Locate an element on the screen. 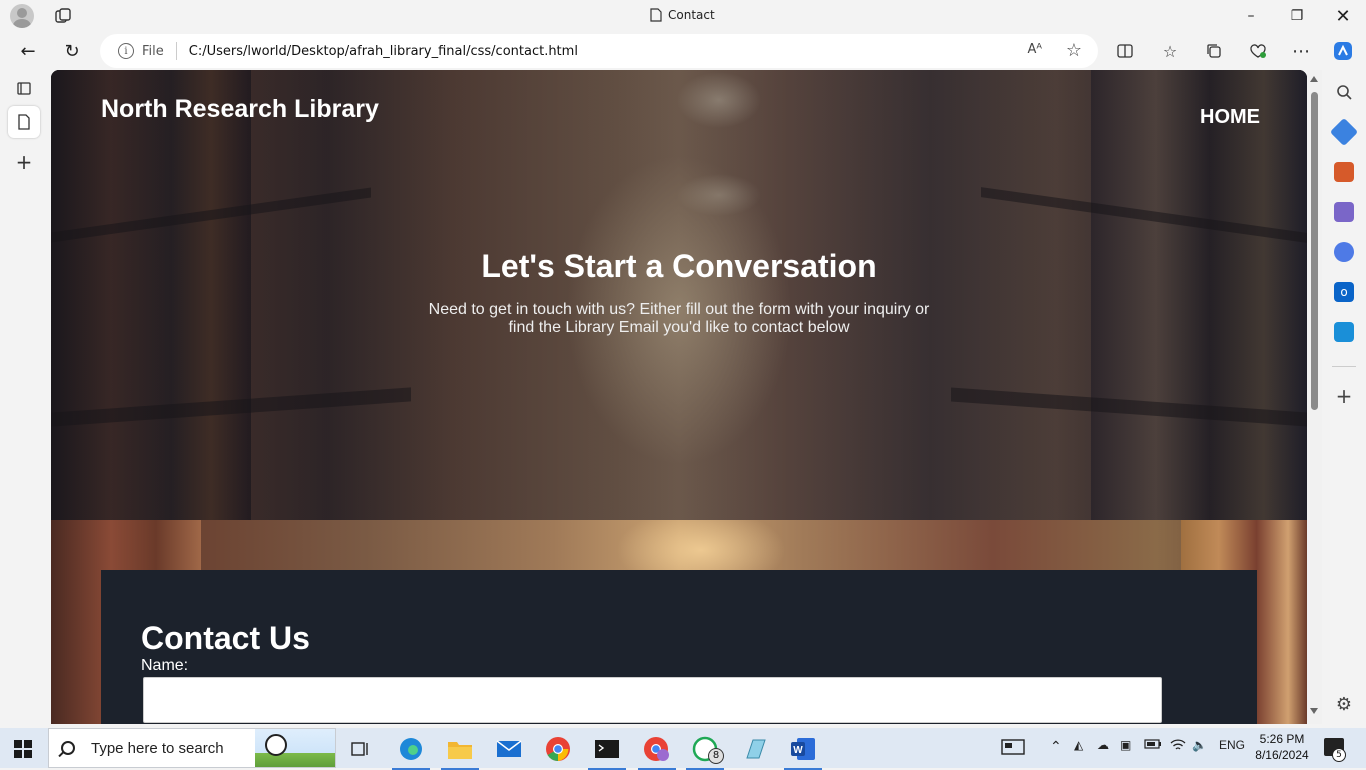  security-icon: ▣ is located at coordinates (1125, 745).